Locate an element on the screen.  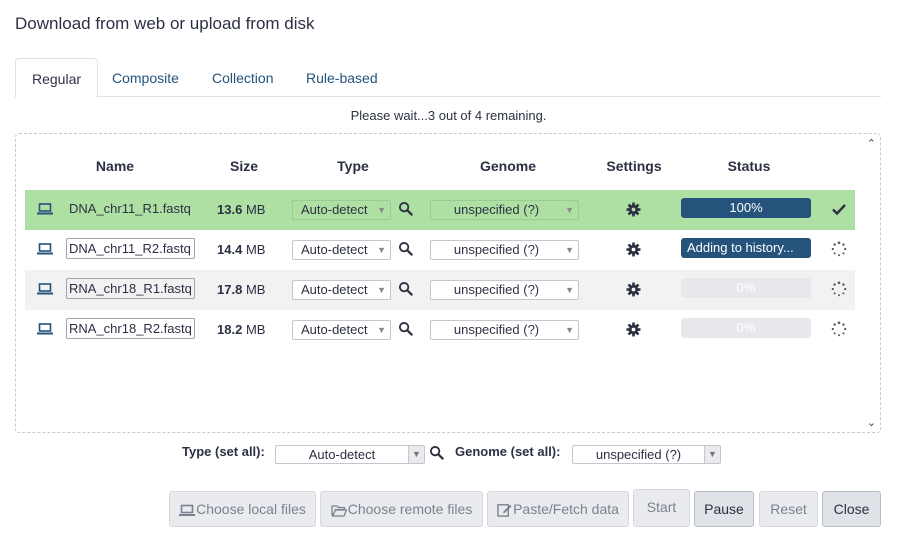
tab-collection: Collection is located at coordinates (242, 77).